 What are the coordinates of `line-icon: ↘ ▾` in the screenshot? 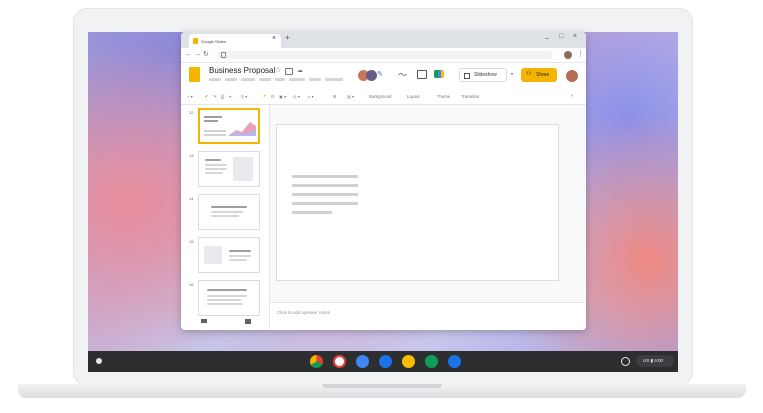 It's located at (310, 96).